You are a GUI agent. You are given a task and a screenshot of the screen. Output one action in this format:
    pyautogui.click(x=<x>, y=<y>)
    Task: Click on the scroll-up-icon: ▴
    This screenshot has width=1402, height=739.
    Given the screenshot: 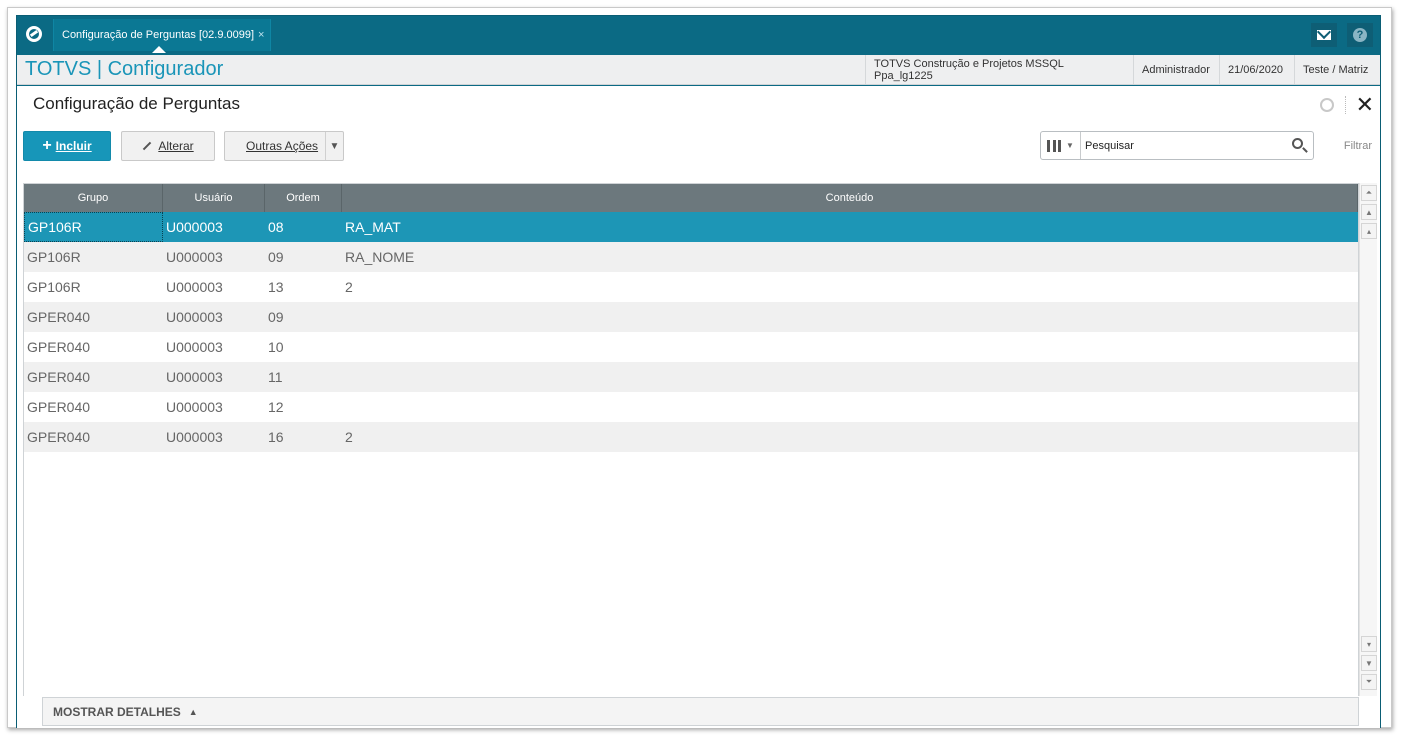 What is the action you would take?
    pyautogui.click(x=1369, y=231)
    